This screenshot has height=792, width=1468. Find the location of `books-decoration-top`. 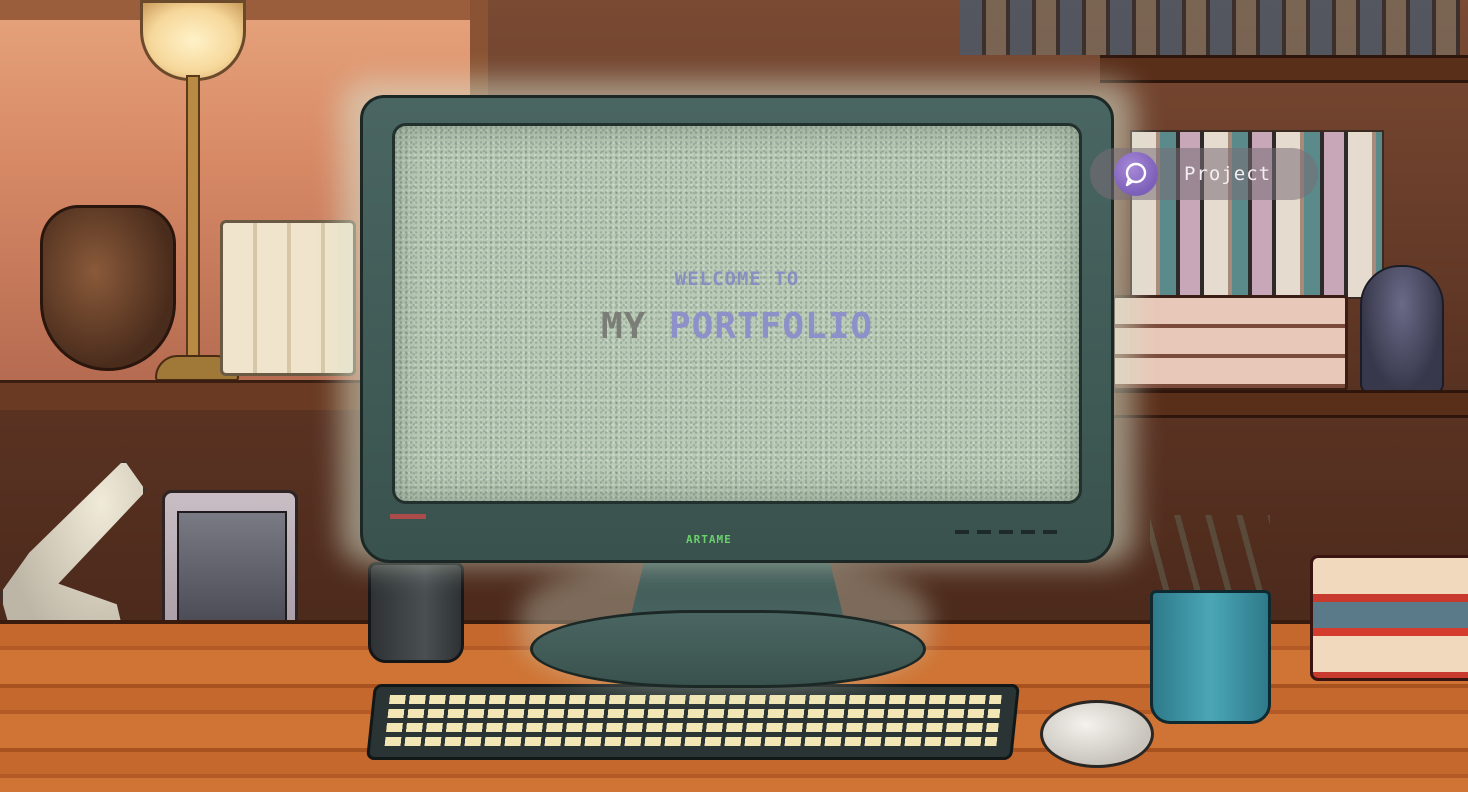

books-decoration-top is located at coordinates (1210, 27).